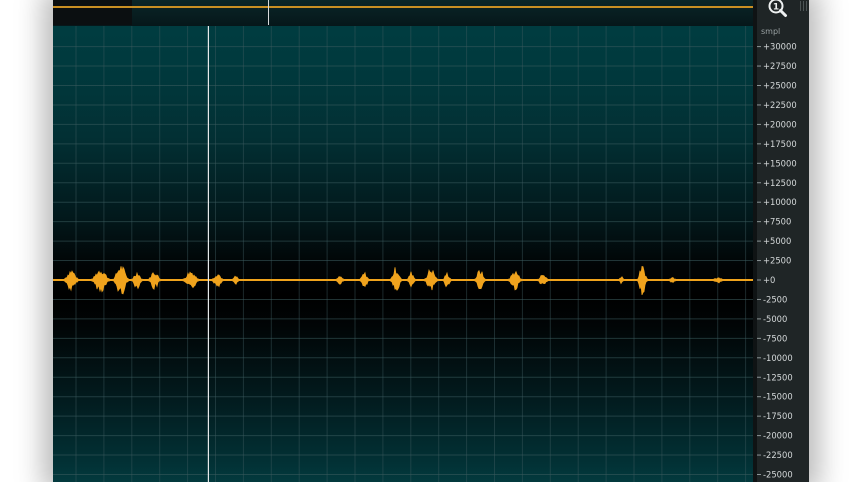 This screenshot has height=482, width=862. What do you see at coordinates (775, 299) in the screenshot?
I see `ruler-tick-label: -2500` at bounding box center [775, 299].